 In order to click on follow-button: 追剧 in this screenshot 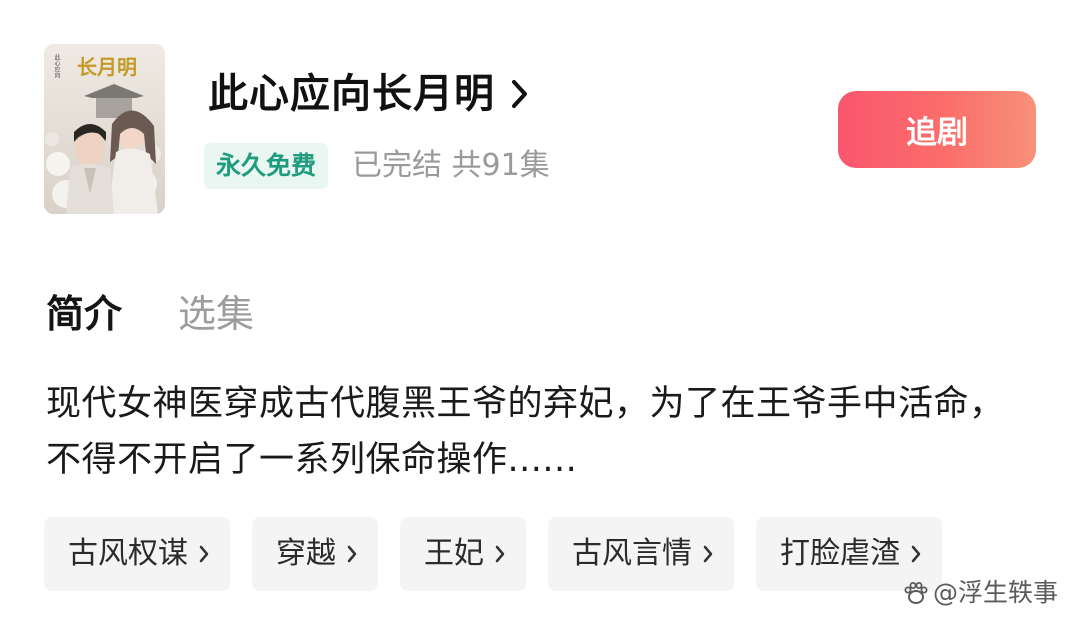, I will do `click(937, 129)`.